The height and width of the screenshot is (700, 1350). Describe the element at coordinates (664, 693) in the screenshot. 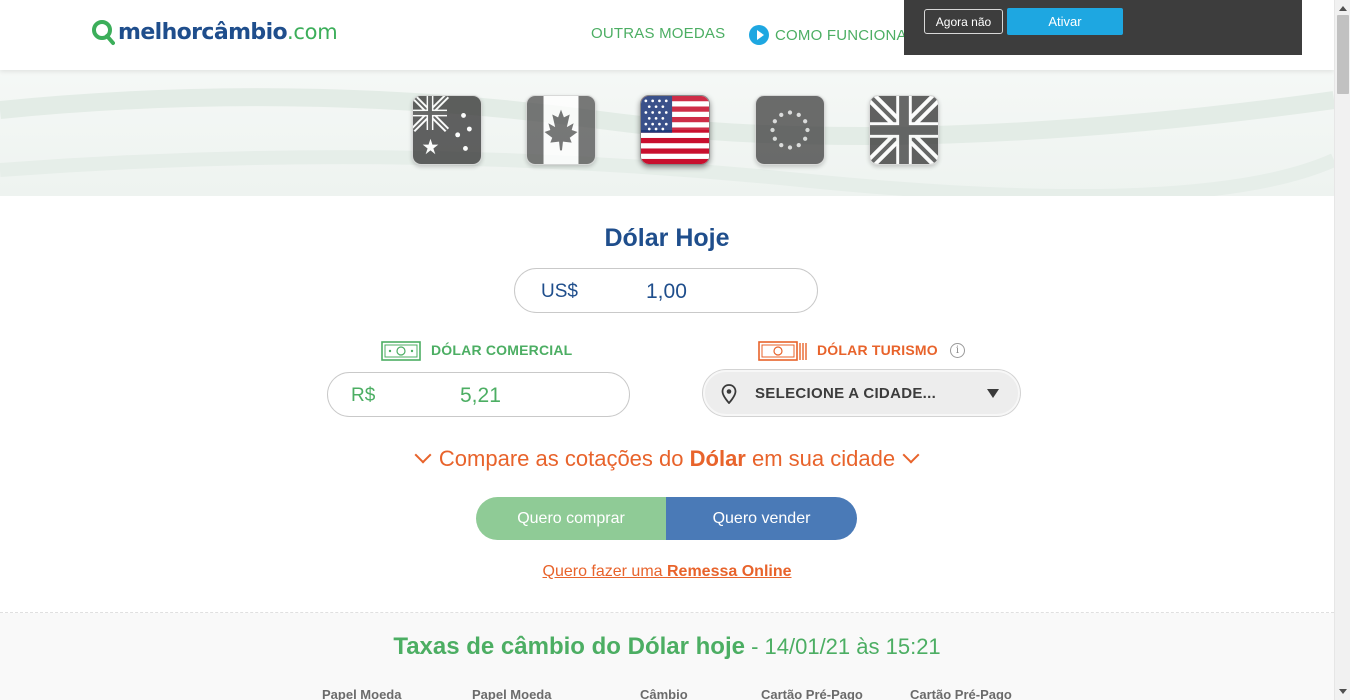

I see `rates-column-header: Câmbio` at that location.